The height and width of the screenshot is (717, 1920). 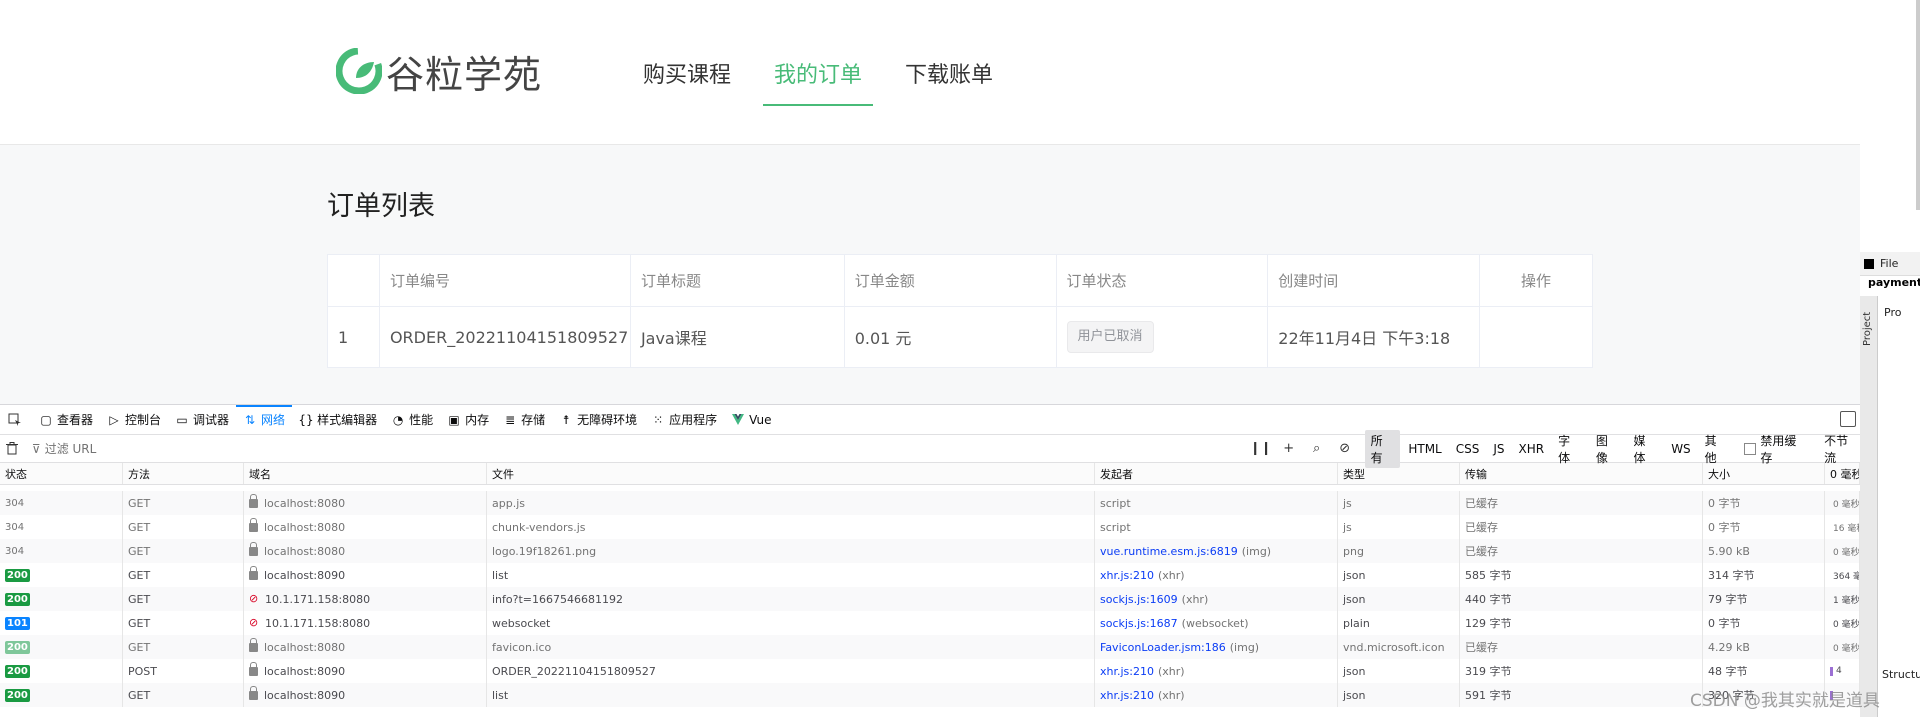 I want to click on cell-file: websocket, so click(x=791, y=623).